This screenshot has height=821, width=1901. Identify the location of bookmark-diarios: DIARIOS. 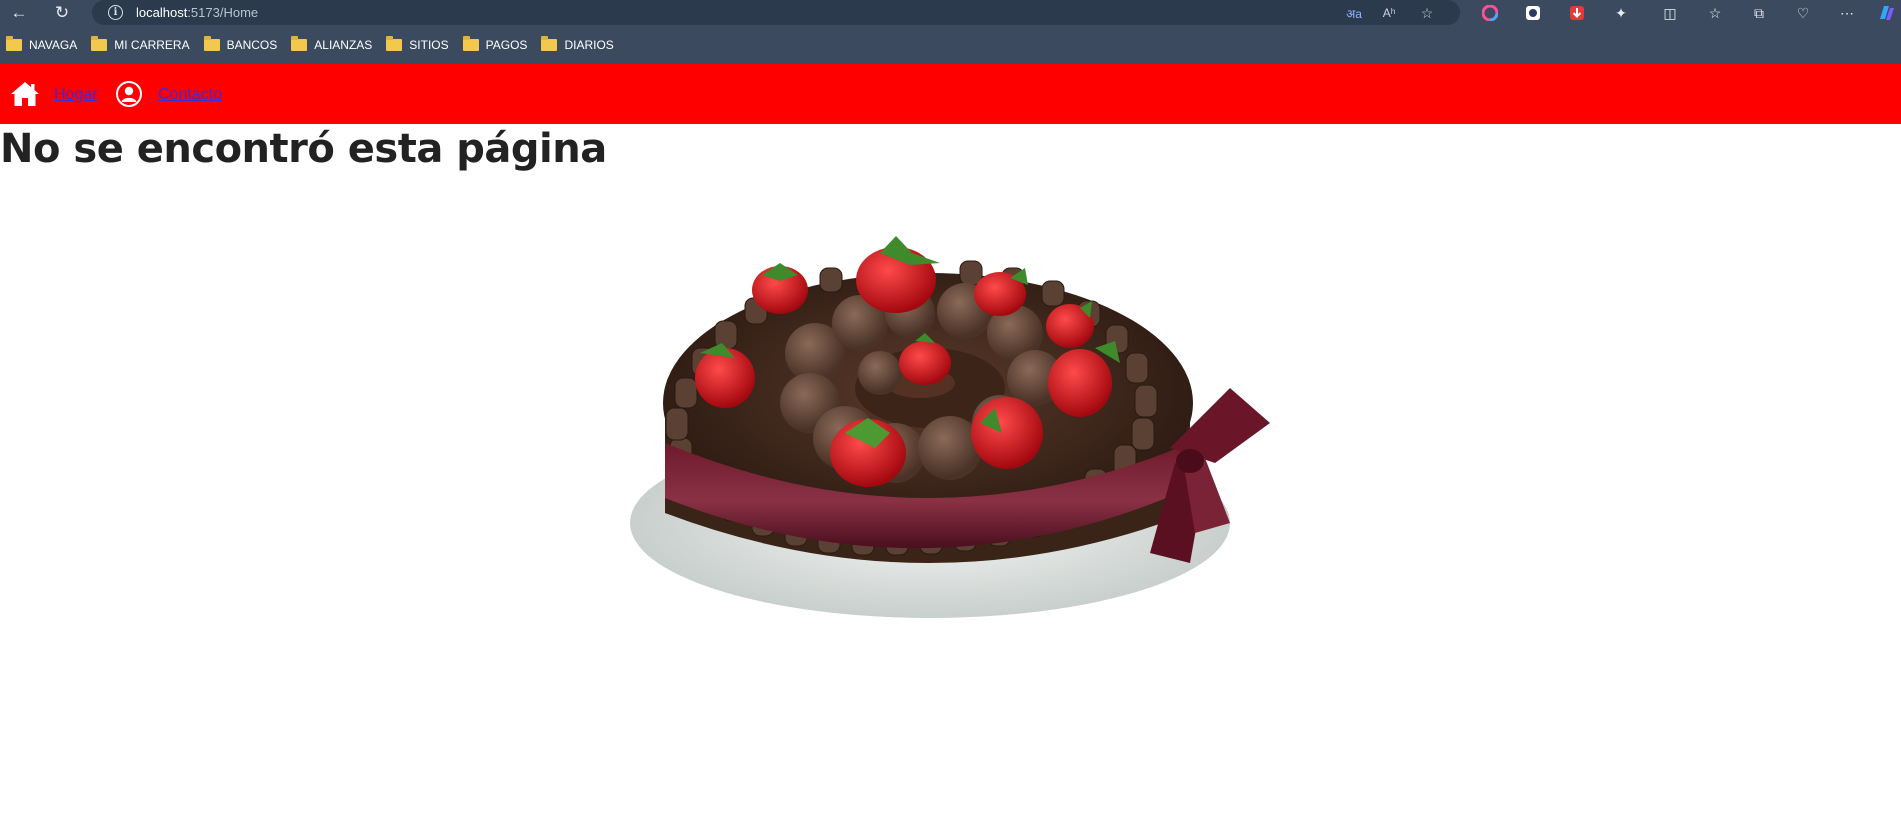
(577, 44).